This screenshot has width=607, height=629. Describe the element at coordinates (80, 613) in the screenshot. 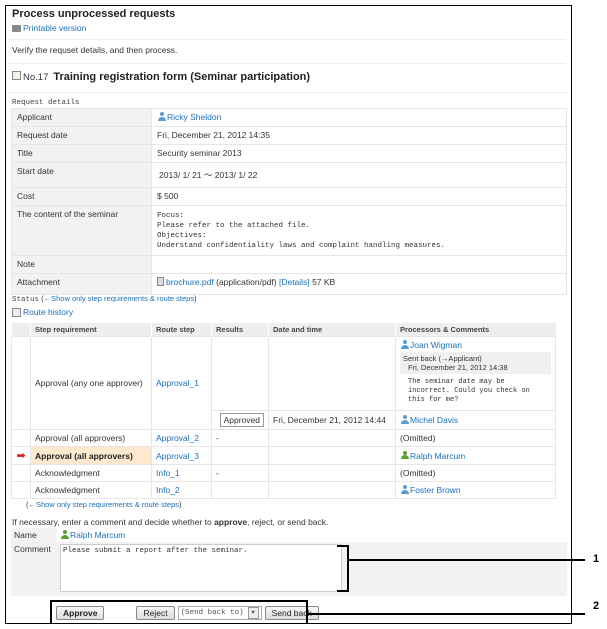

I see `approve-button: Approve` at that location.